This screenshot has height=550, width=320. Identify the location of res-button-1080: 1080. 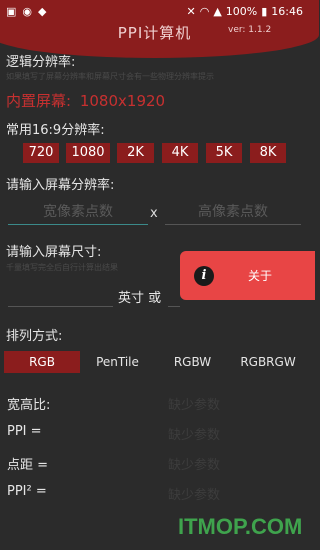
(88, 153).